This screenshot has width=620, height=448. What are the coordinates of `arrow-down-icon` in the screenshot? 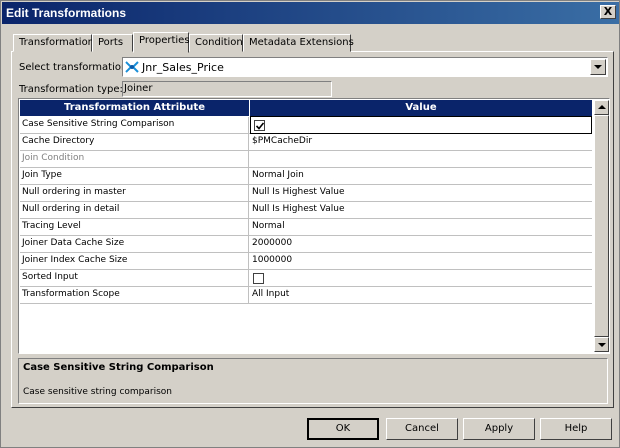 It's located at (602, 345).